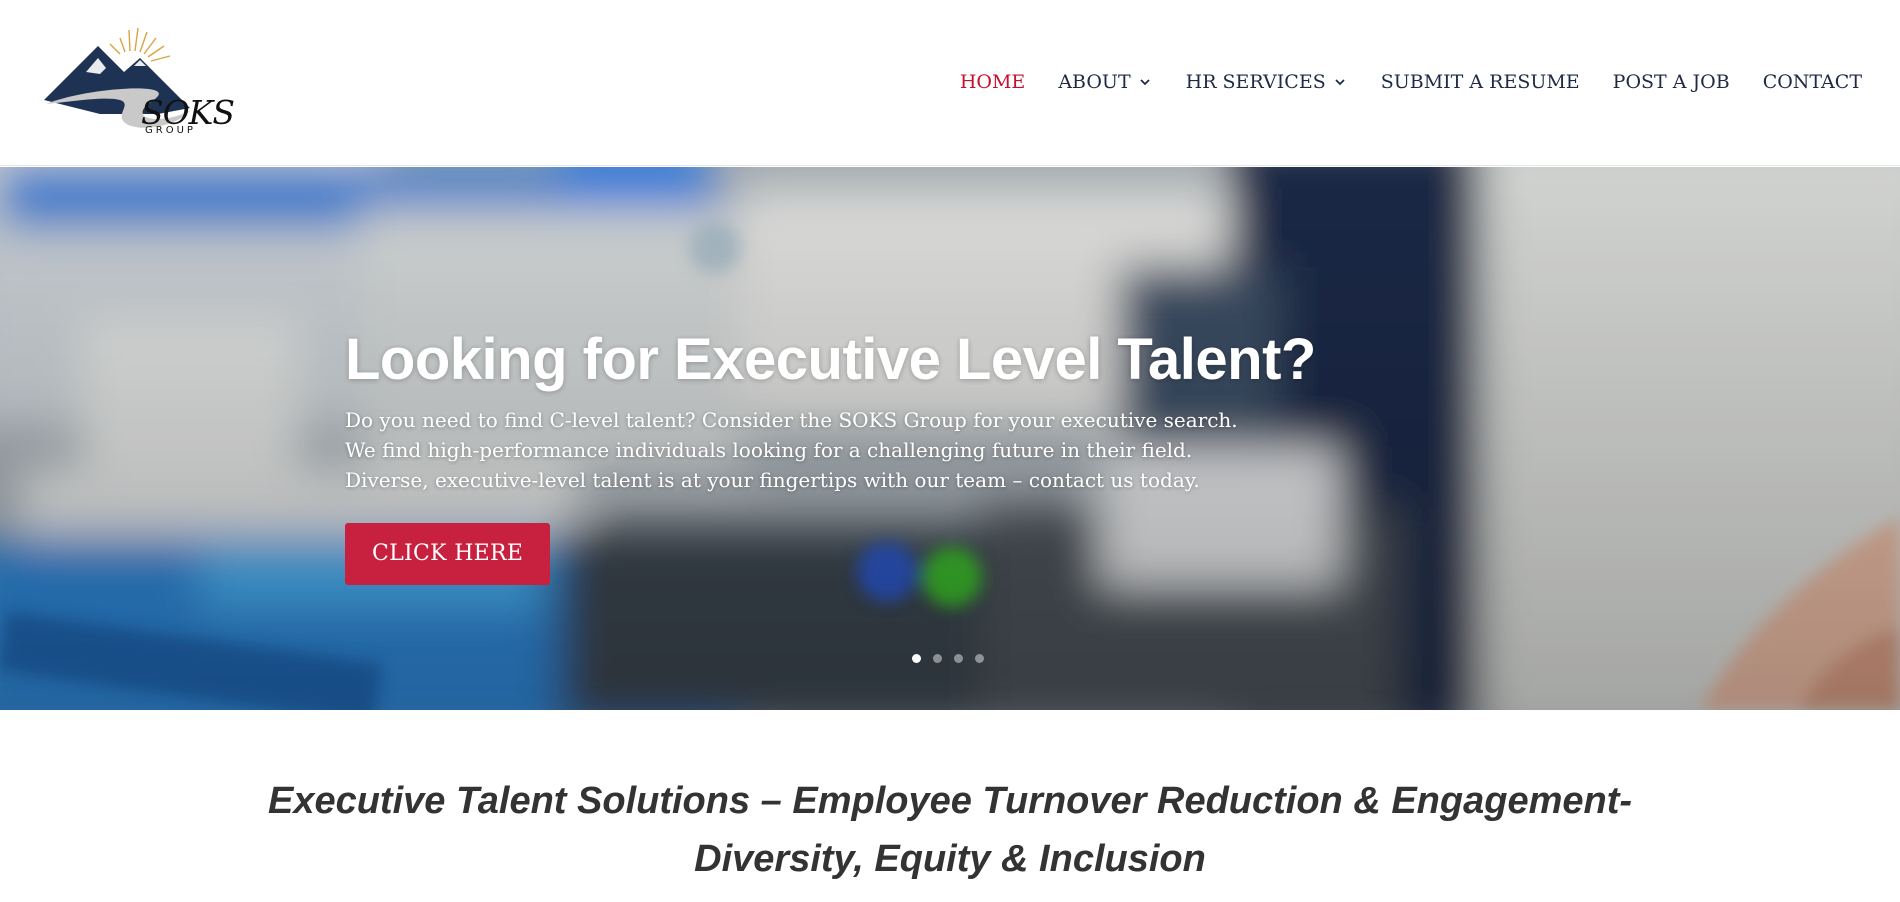  Describe the element at coordinates (448, 553) in the screenshot. I see `click-here-button: CLICK HERE` at that location.